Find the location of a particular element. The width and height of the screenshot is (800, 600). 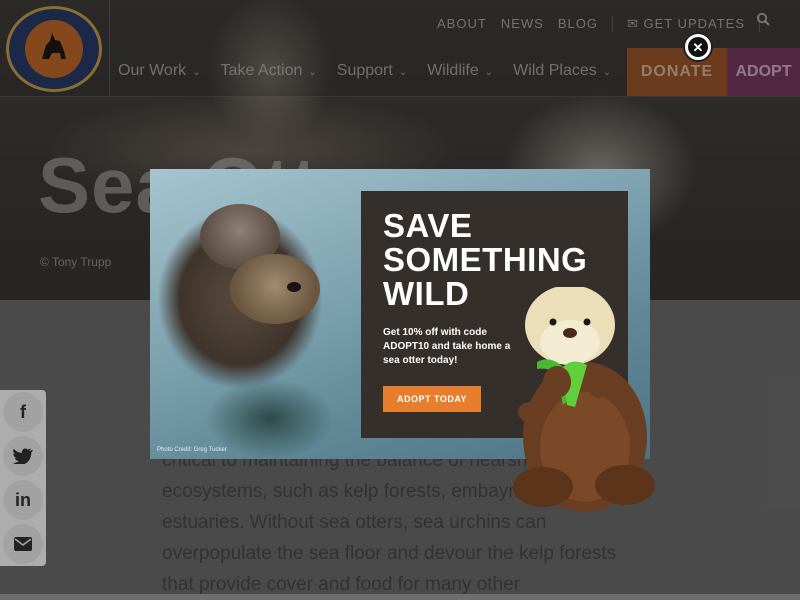

otter-plush-image is located at coordinates (582, 401).